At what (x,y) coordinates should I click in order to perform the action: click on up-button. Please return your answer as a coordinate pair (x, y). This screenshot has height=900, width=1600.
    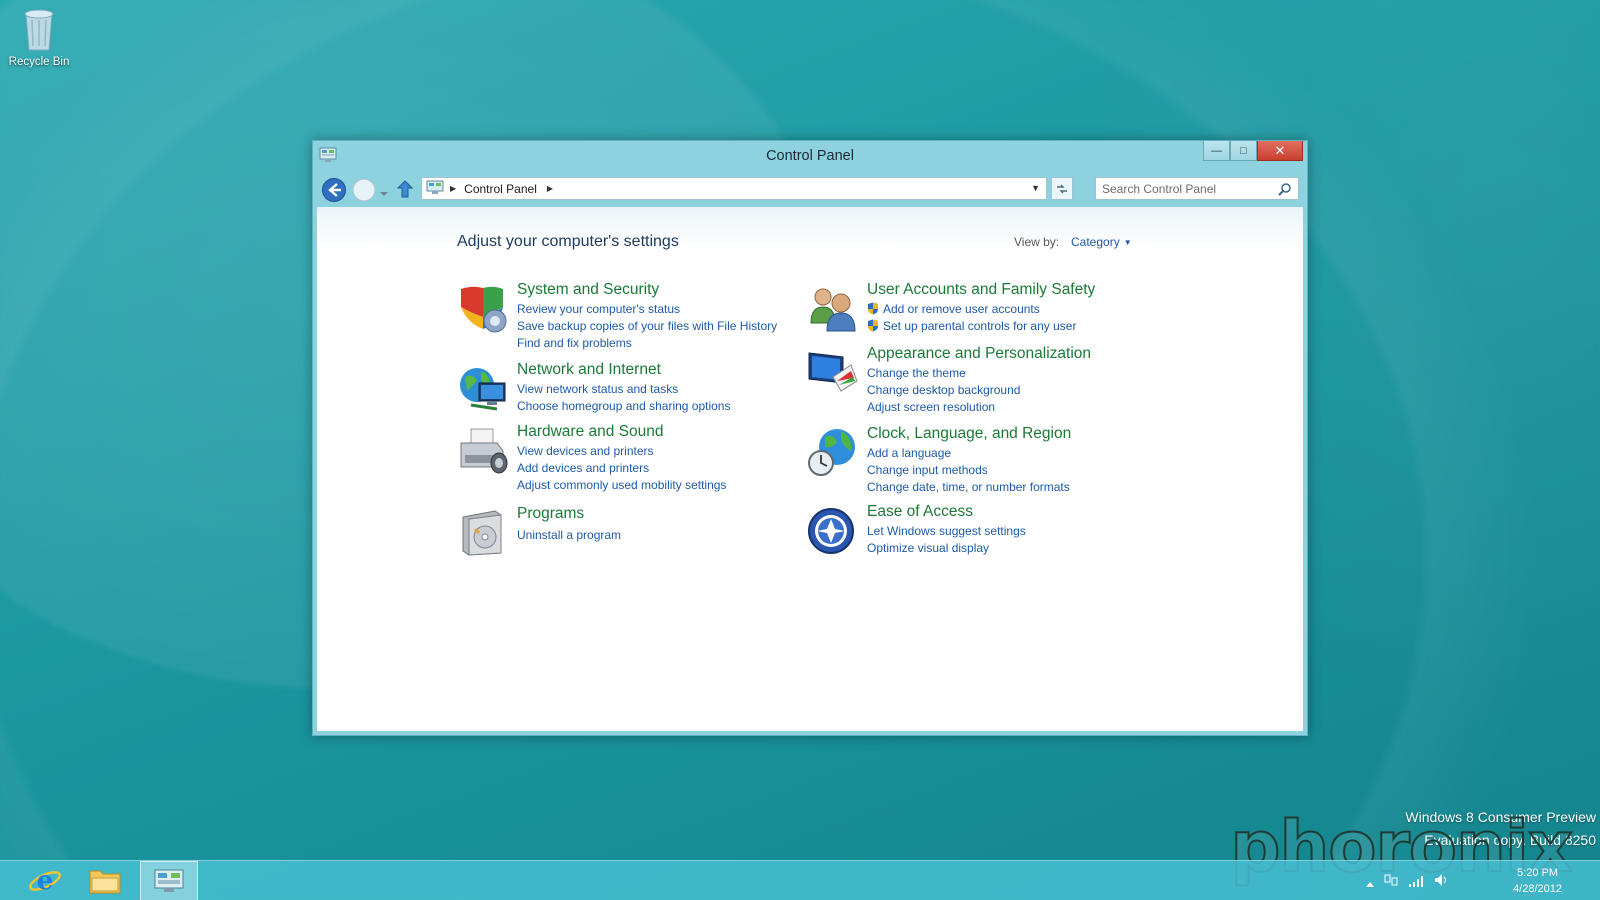
    Looking at the image, I should click on (405, 191).